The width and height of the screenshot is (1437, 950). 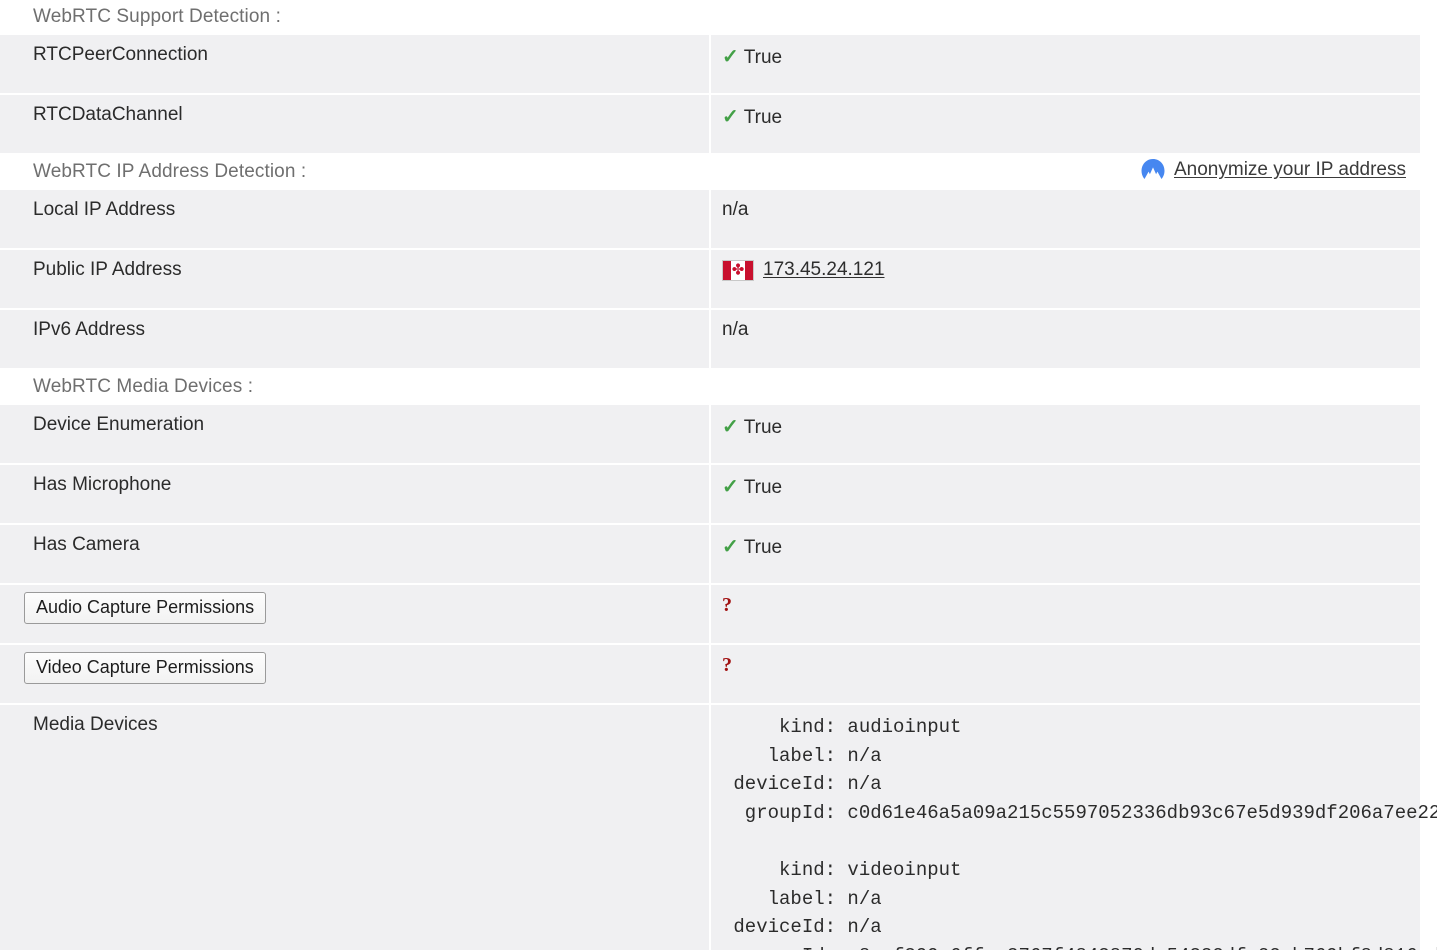 I want to click on table-row-local-ip: Local IP Address n/a, so click(x=710, y=220).